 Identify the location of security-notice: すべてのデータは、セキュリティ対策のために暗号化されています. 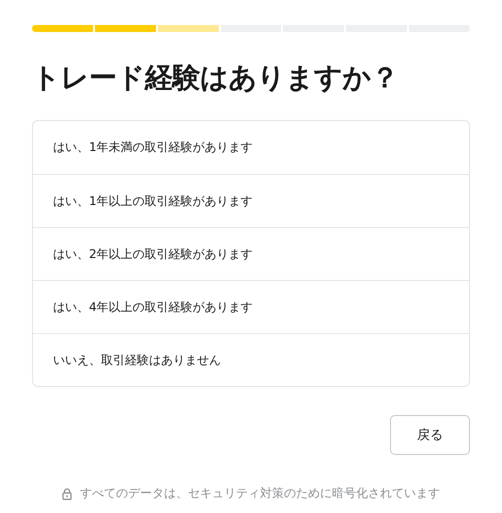
(260, 493).